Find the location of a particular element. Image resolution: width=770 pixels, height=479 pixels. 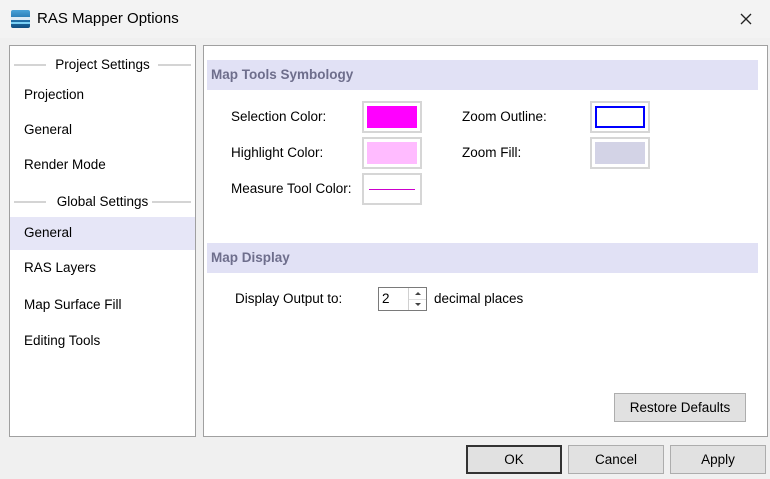

cancel-button: Cancel is located at coordinates (616, 459).